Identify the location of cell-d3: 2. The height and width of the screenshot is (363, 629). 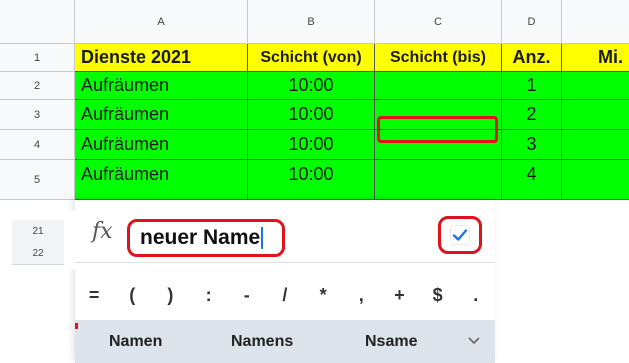
(532, 115).